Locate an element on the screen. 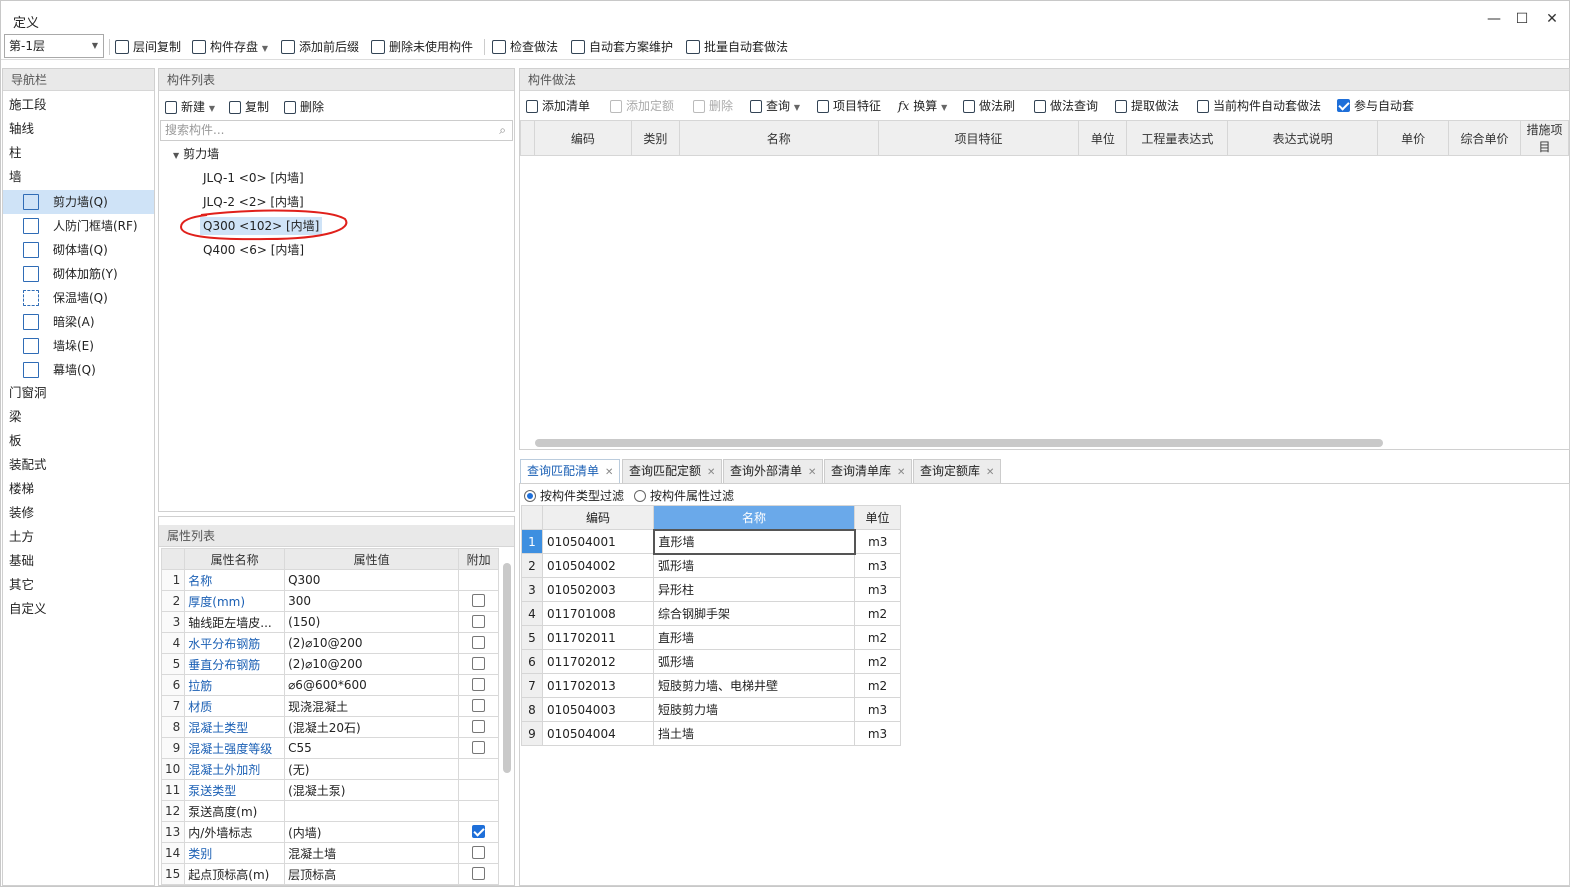  component-search-input: 搜索构件... ⌕ is located at coordinates (336, 130).